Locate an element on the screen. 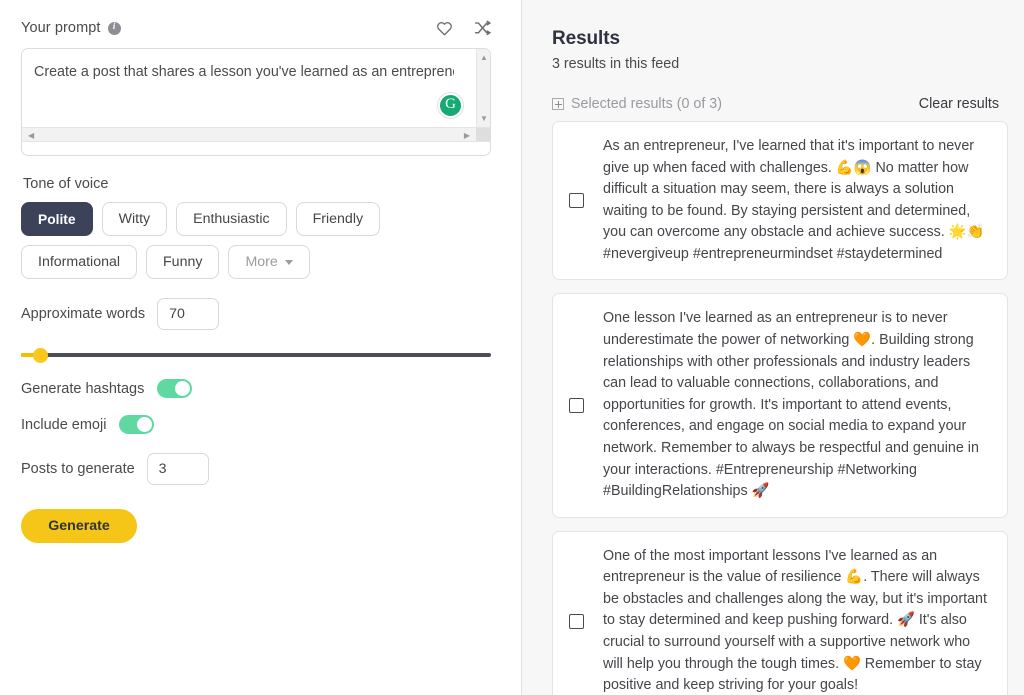 The image size is (1024, 695). tone-button-funny: Funny is located at coordinates (183, 262).